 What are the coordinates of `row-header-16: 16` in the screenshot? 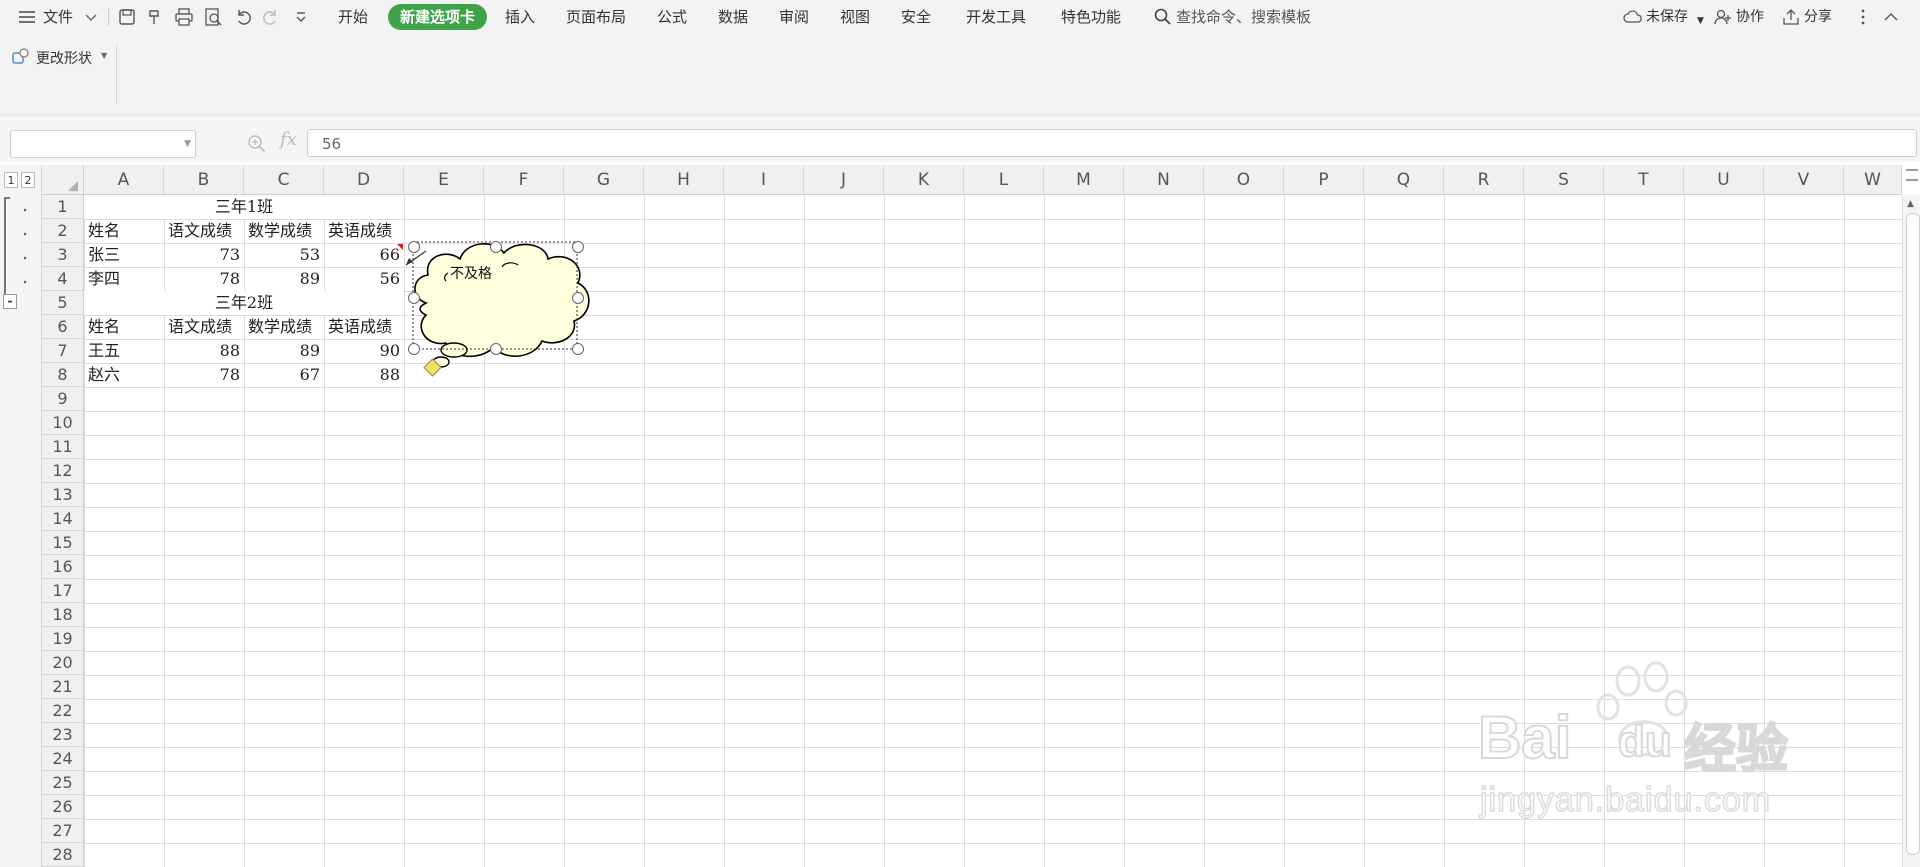 It's located at (63, 567).